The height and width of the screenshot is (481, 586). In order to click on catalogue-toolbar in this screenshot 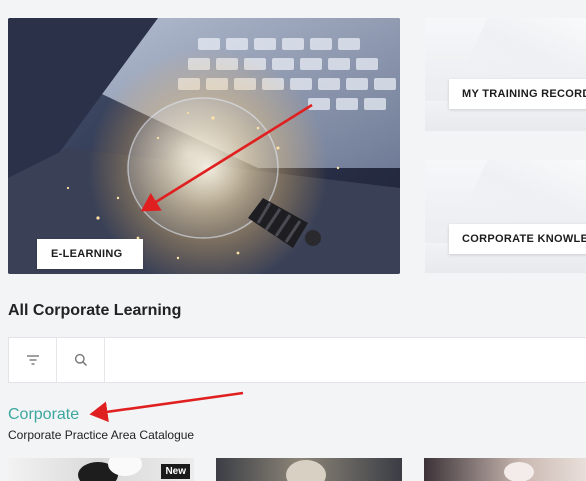, I will do `click(297, 360)`.